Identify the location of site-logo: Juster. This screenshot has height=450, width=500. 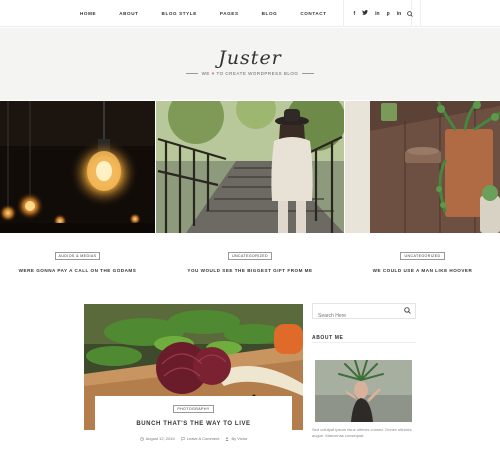
(250, 58).